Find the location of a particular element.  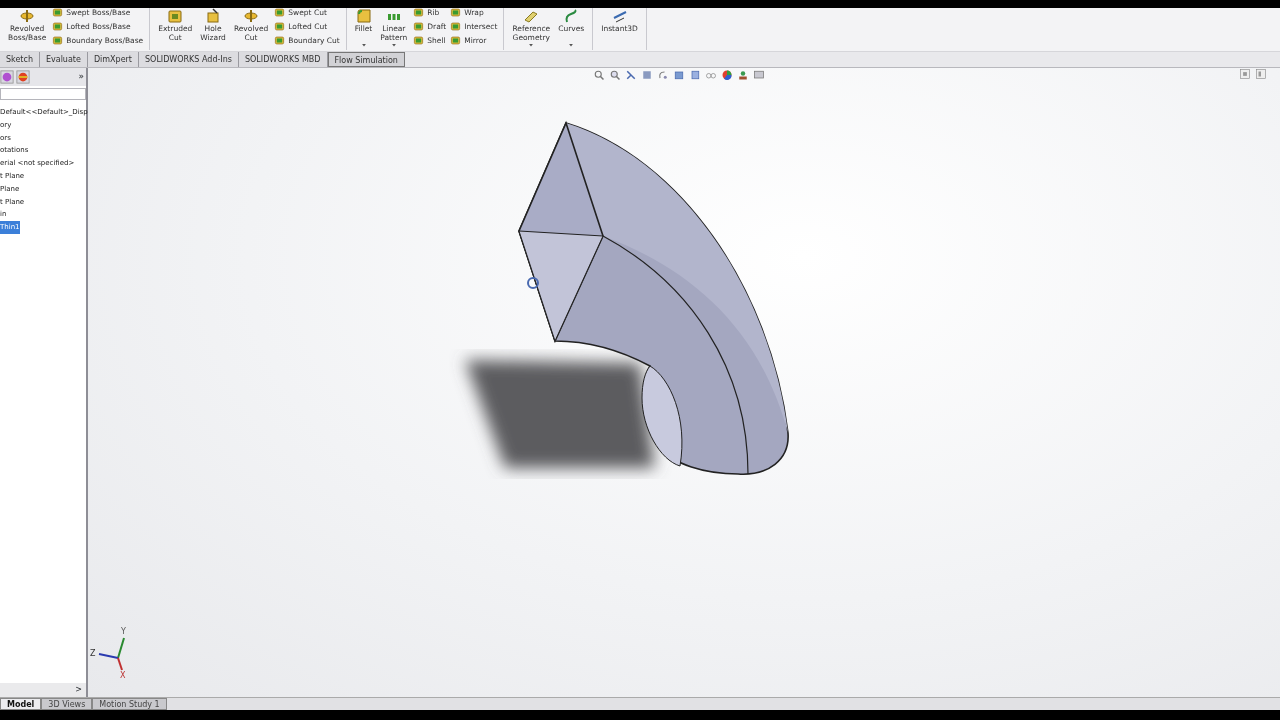

view-tab: Motion Study 1 is located at coordinates (129, 704).